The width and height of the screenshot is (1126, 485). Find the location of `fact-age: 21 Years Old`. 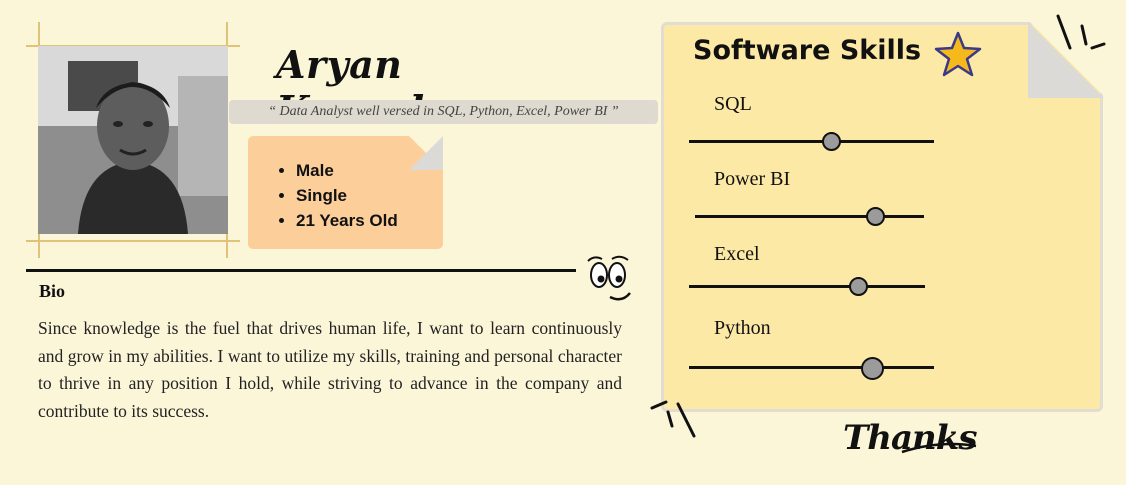

fact-age: 21 Years Old is located at coordinates (369, 220).